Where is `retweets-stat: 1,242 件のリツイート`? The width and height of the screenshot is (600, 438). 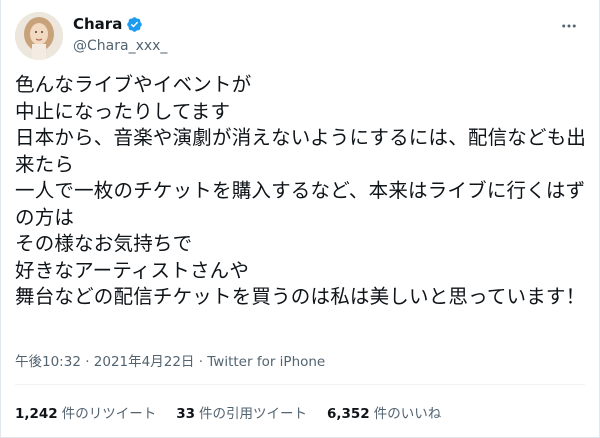 retweets-stat: 1,242 件のリツイート is located at coordinates (85, 412).